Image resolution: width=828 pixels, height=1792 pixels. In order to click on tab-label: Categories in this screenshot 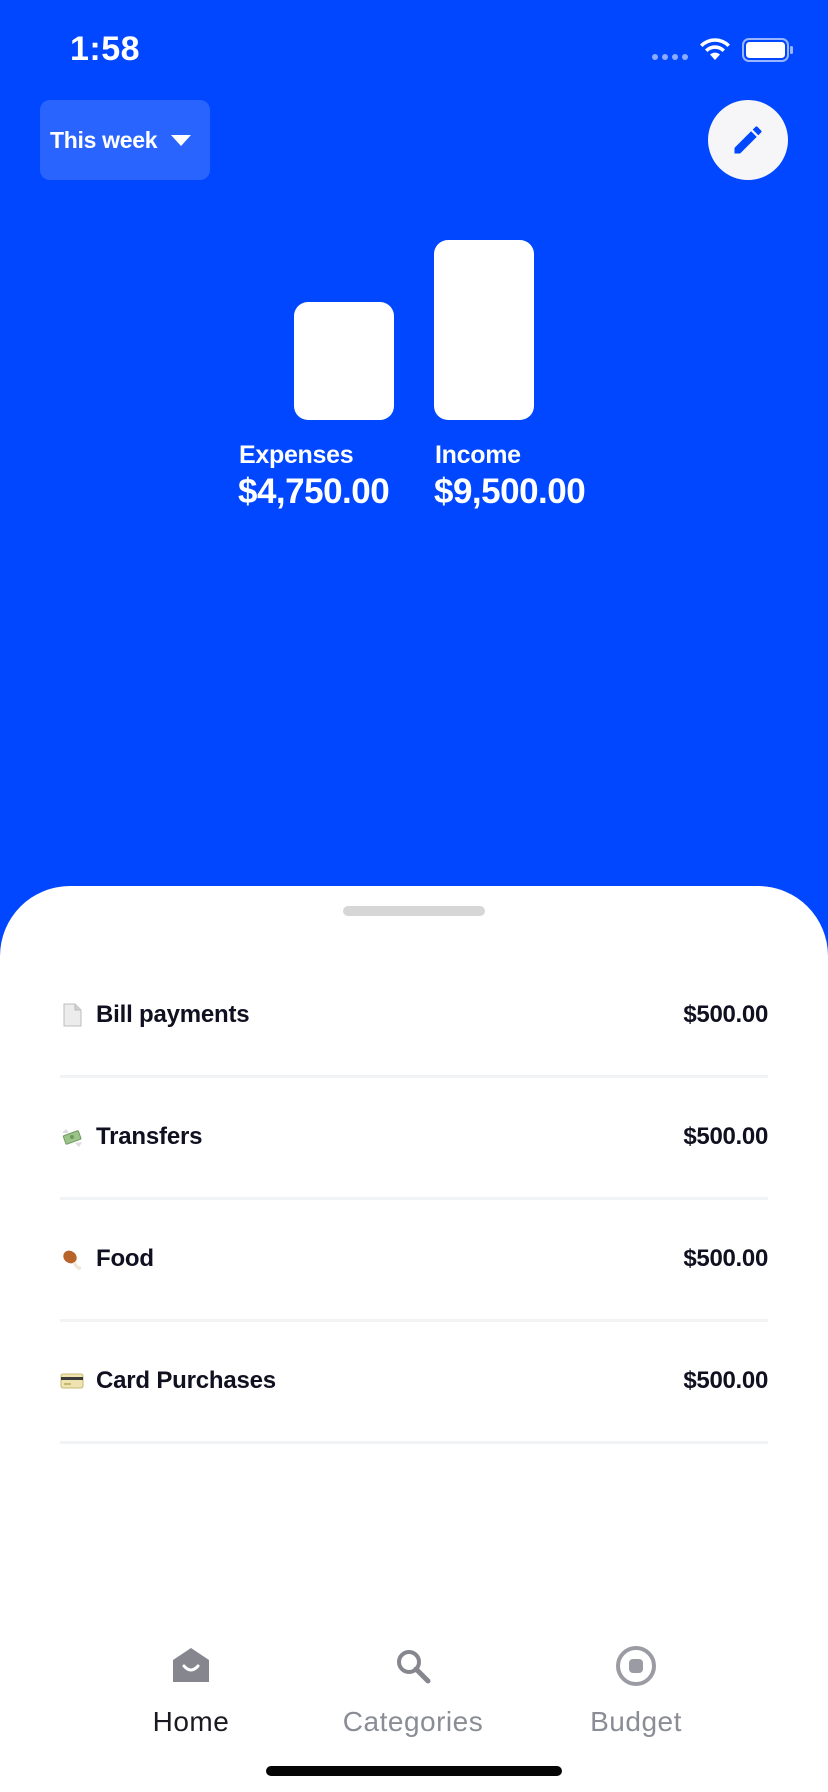, I will do `click(413, 1721)`.